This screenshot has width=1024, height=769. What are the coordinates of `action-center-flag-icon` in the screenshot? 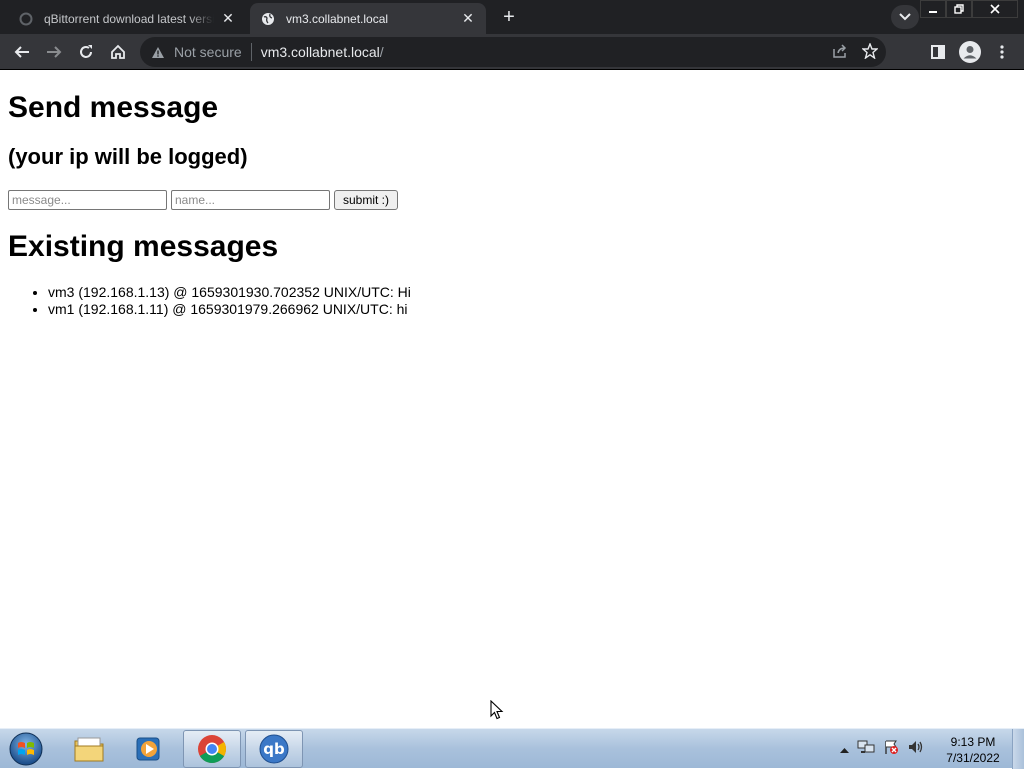 It's located at (891, 749).